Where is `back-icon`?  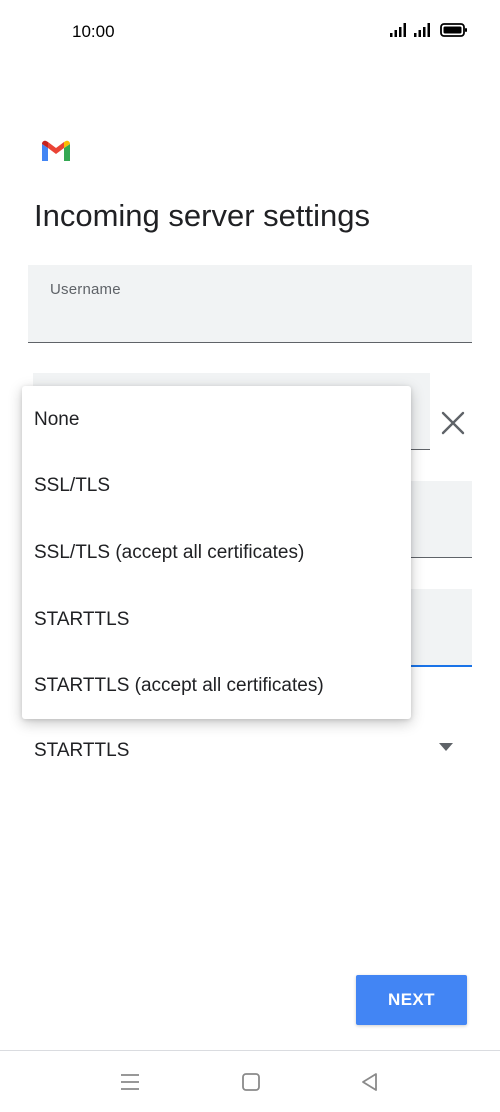 back-icon is located at coordinates (370, 1082).